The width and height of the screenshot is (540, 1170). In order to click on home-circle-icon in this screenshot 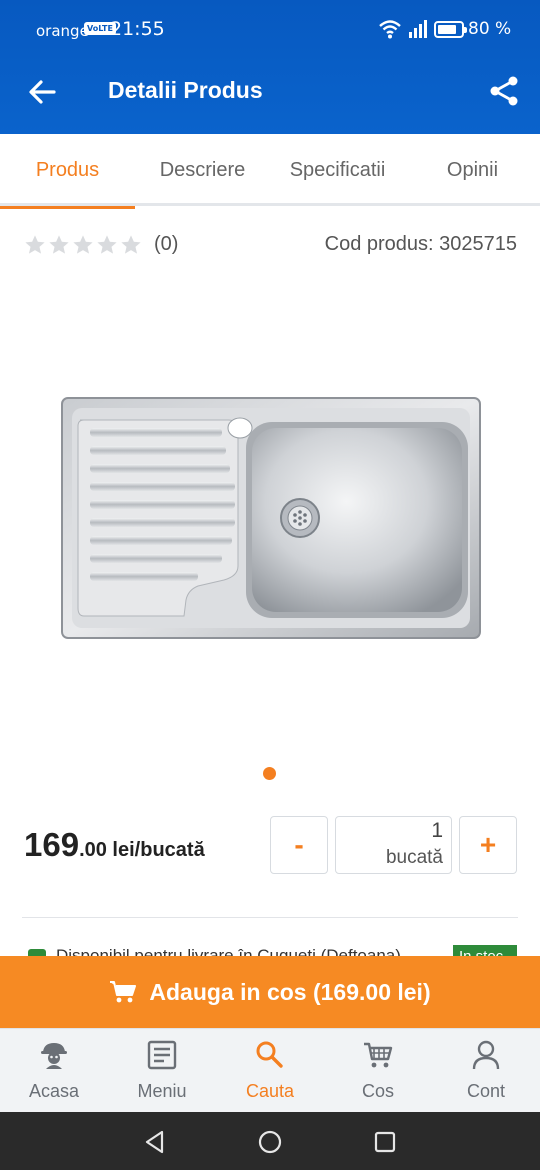, I will do `click(270, 1142)`.